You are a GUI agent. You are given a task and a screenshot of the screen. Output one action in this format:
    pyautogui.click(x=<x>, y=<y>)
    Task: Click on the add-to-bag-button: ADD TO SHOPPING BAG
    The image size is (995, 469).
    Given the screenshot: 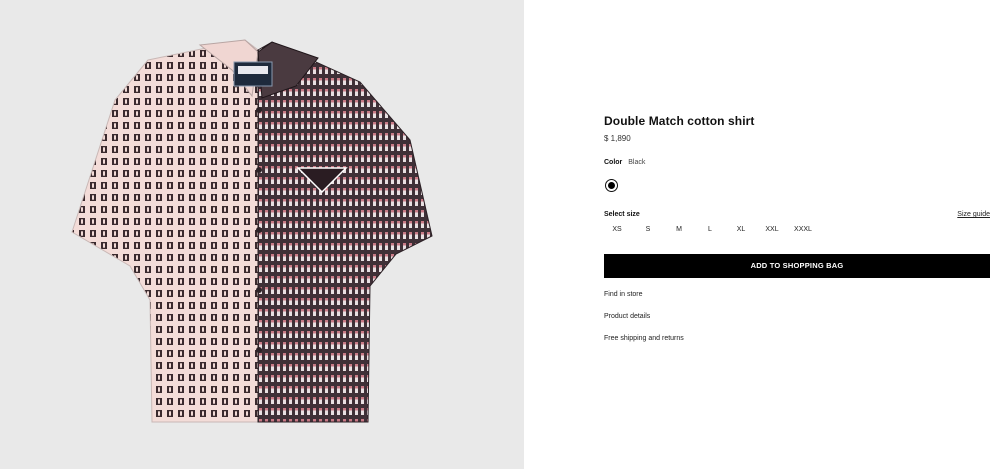 What is the action you would take?
    pyautogui.click(x=797, y=266)
    